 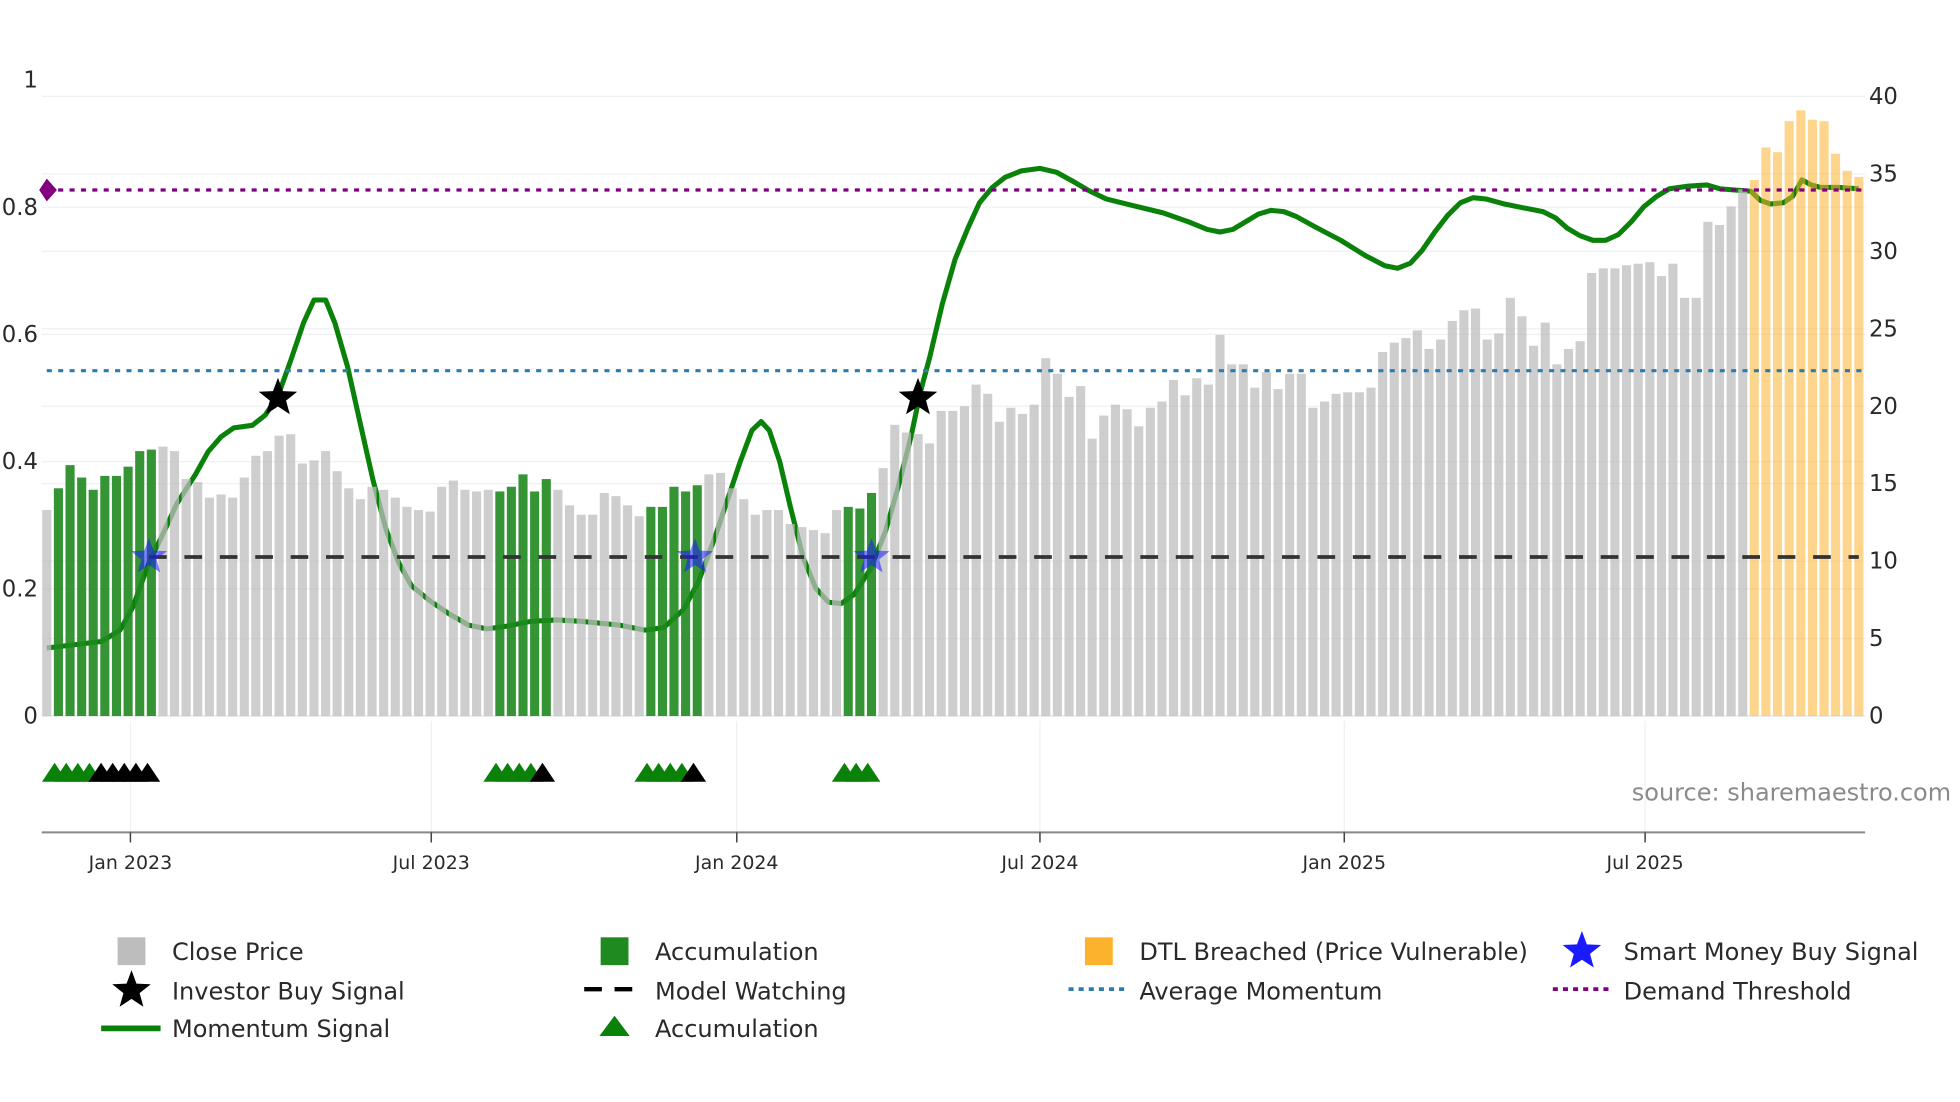 What do you see at coordinates (1225, 991) in the screenshot?
I see `legend-item-average-momentum: Average Momentum` at bounding box center [1225, 991].